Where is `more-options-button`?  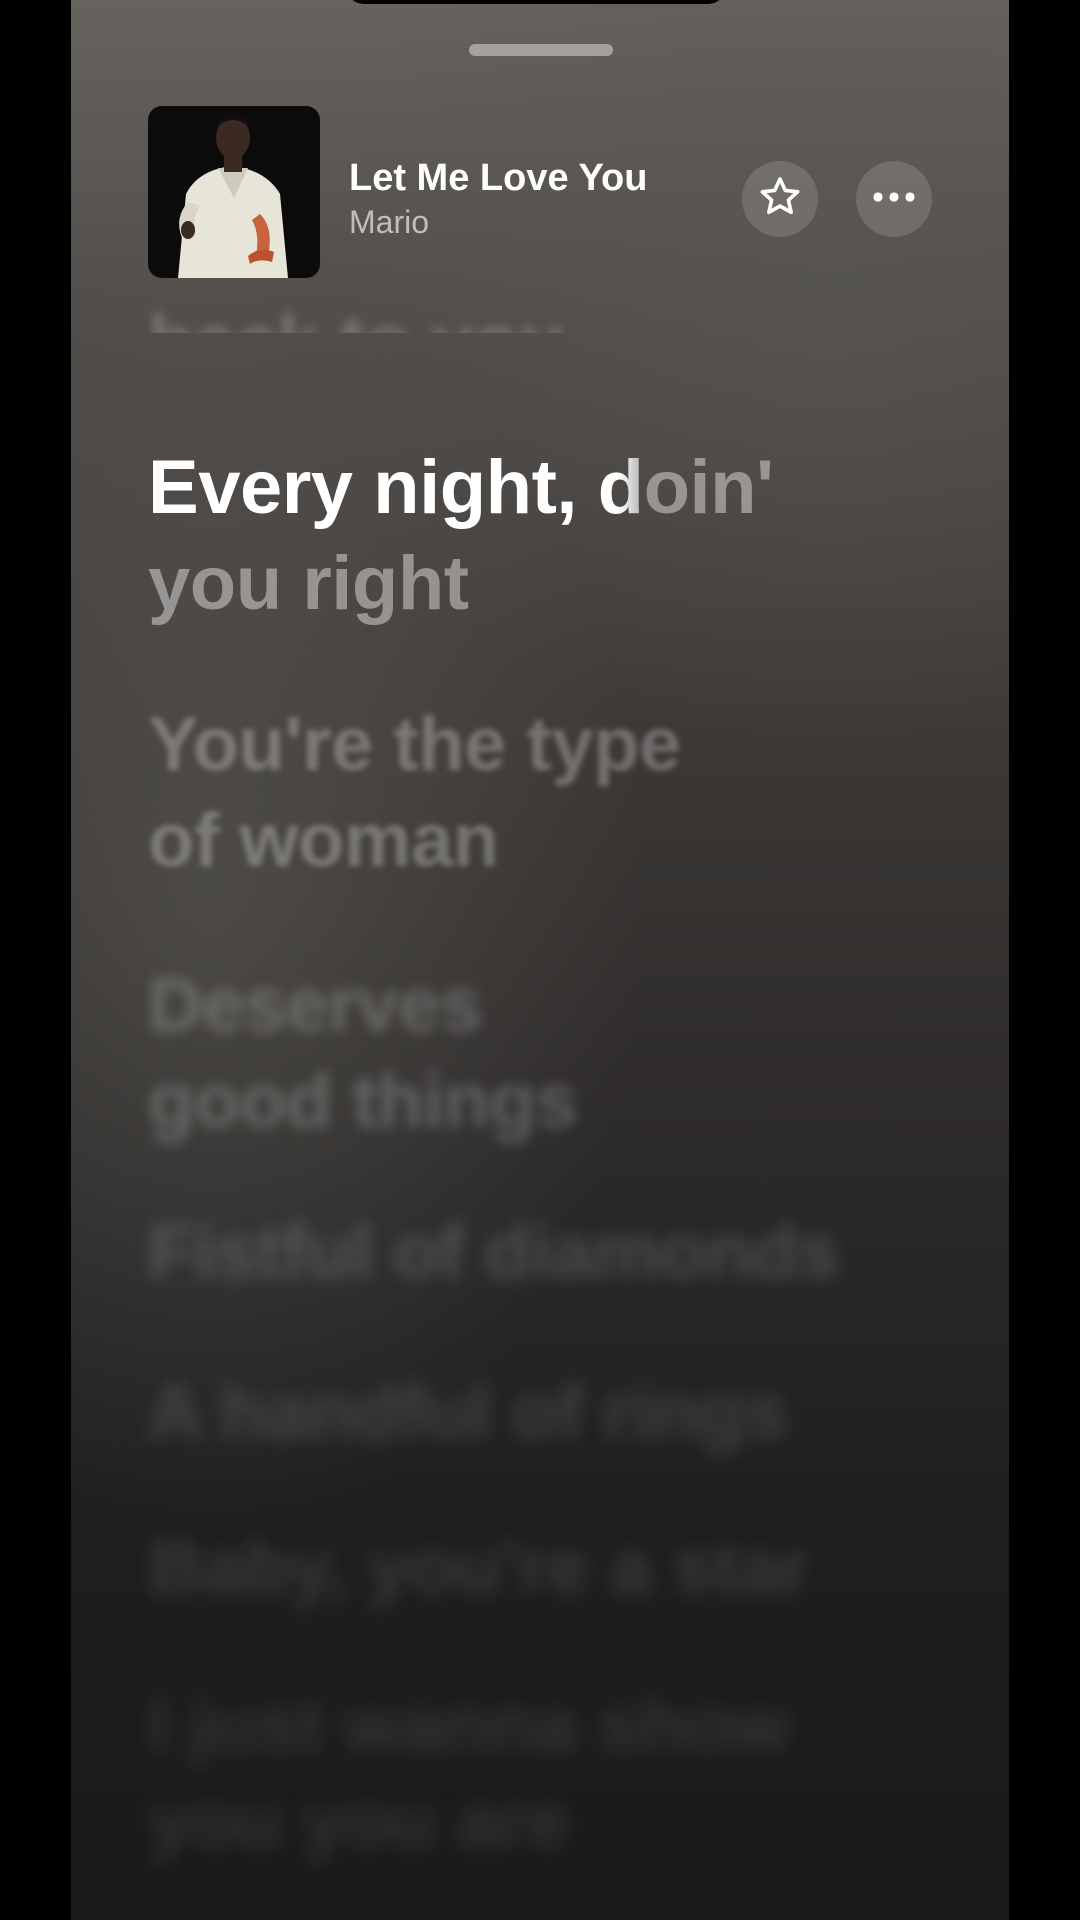 more-options-button is located at coordinates (894, 199).